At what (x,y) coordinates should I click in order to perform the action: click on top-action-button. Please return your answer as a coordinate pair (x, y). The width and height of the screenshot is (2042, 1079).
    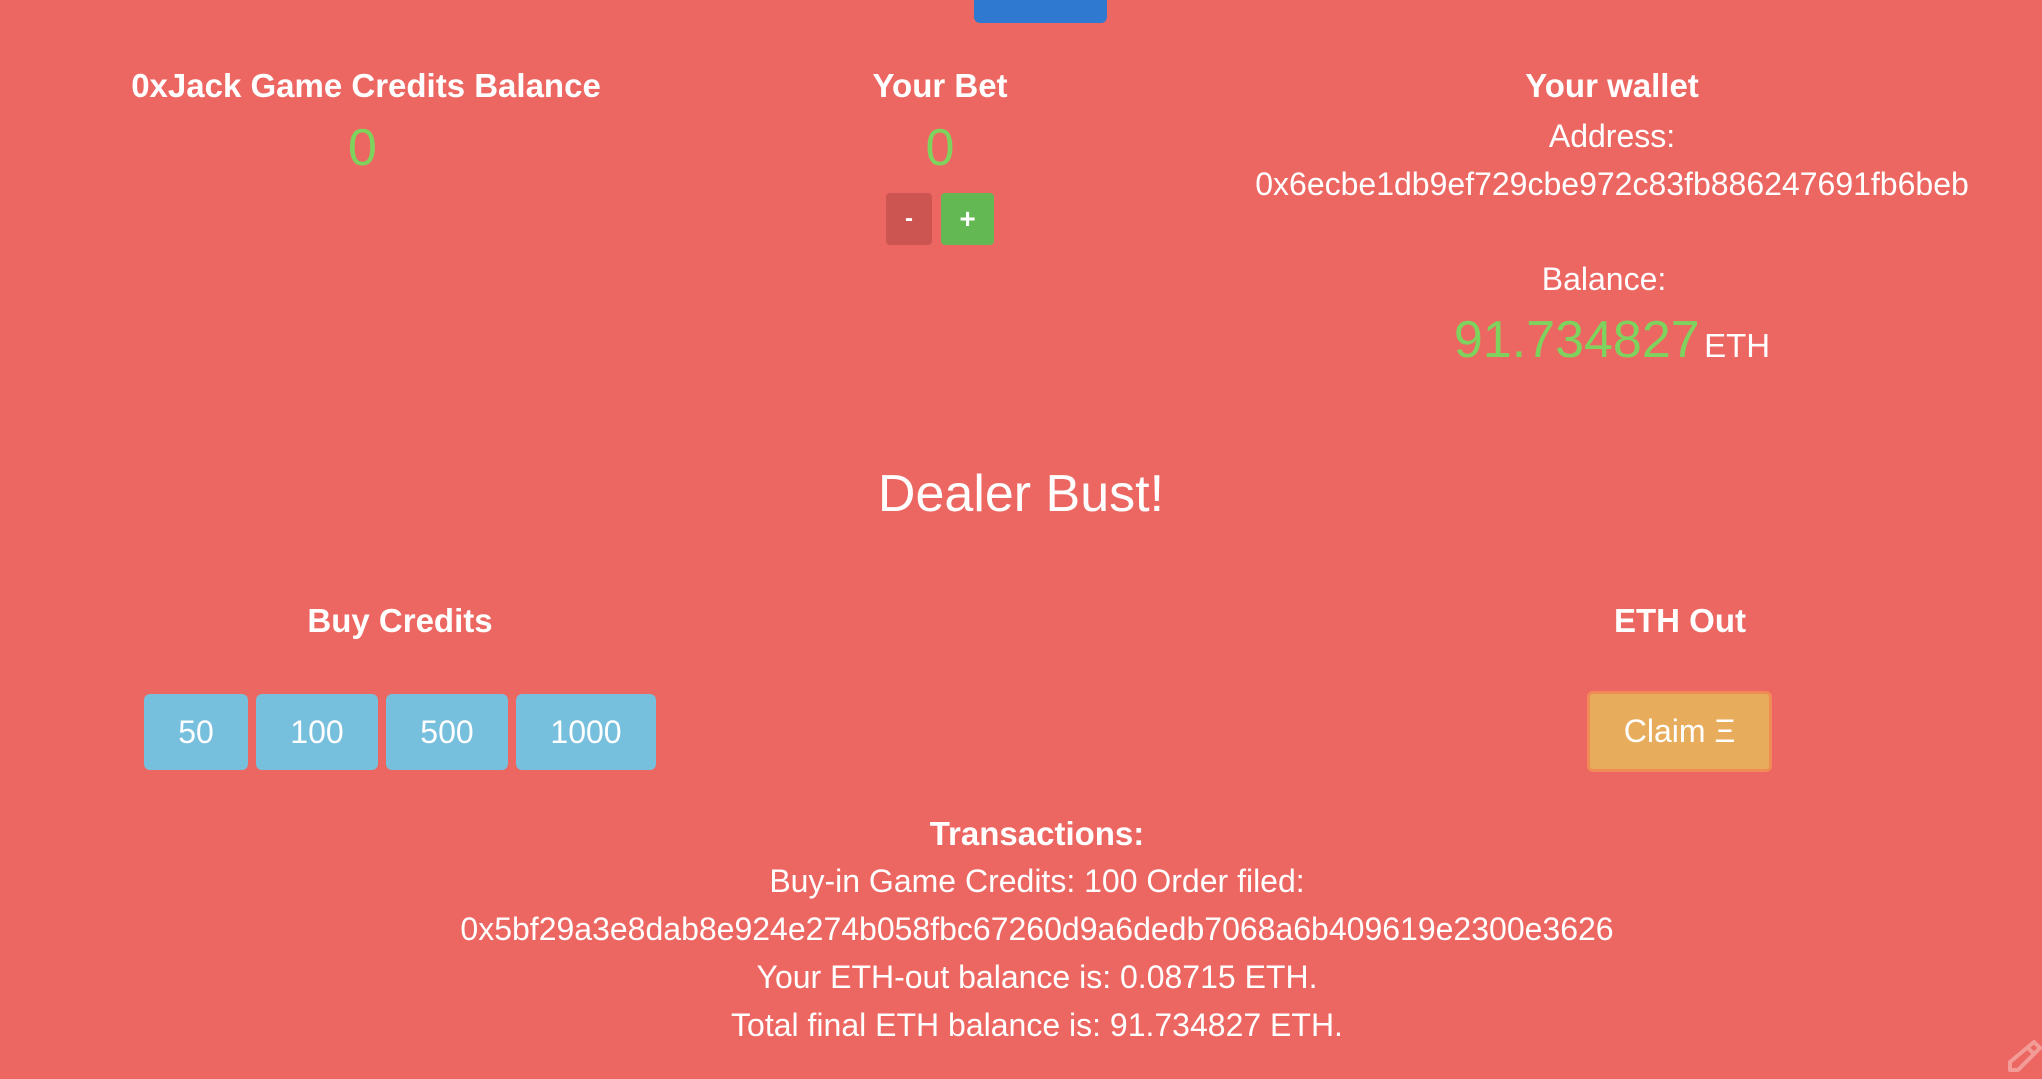
    Looking at the image, I should click on (1040, 11).